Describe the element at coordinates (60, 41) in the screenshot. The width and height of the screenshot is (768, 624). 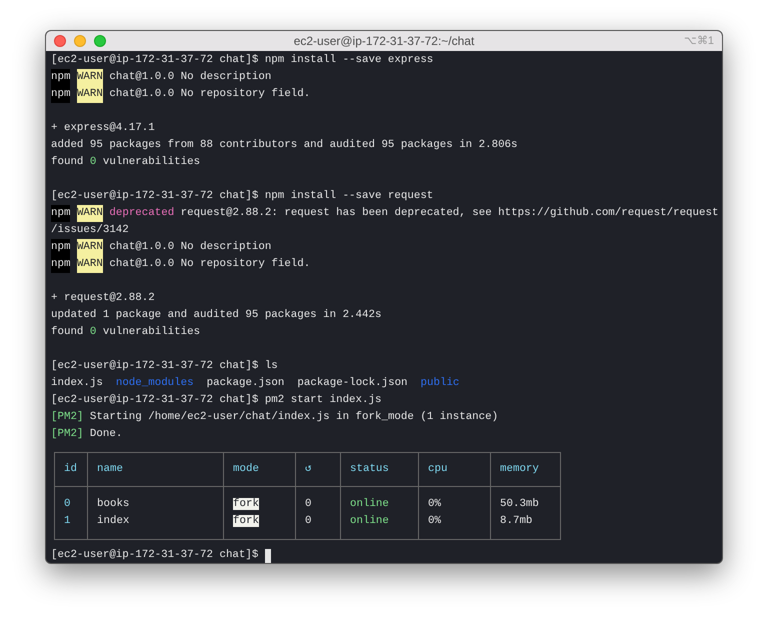
I see `close-icon` at that location.